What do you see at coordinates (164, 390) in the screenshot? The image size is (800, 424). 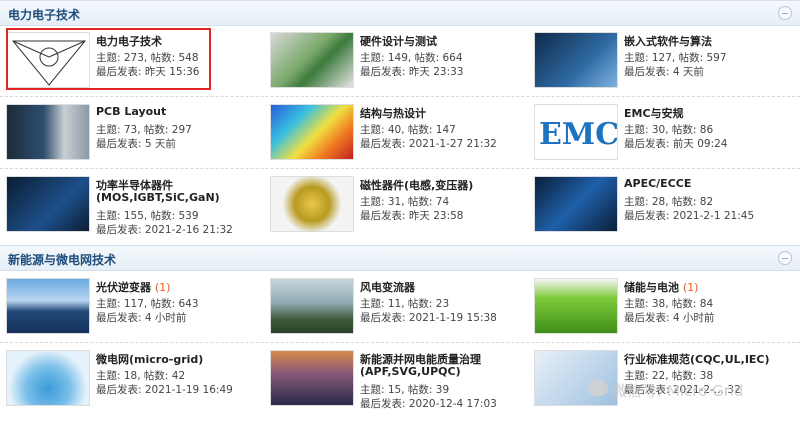 I see `forum-last-post: 最后发表: 2021-1-19 16:49` at bounding box center [164, 390].